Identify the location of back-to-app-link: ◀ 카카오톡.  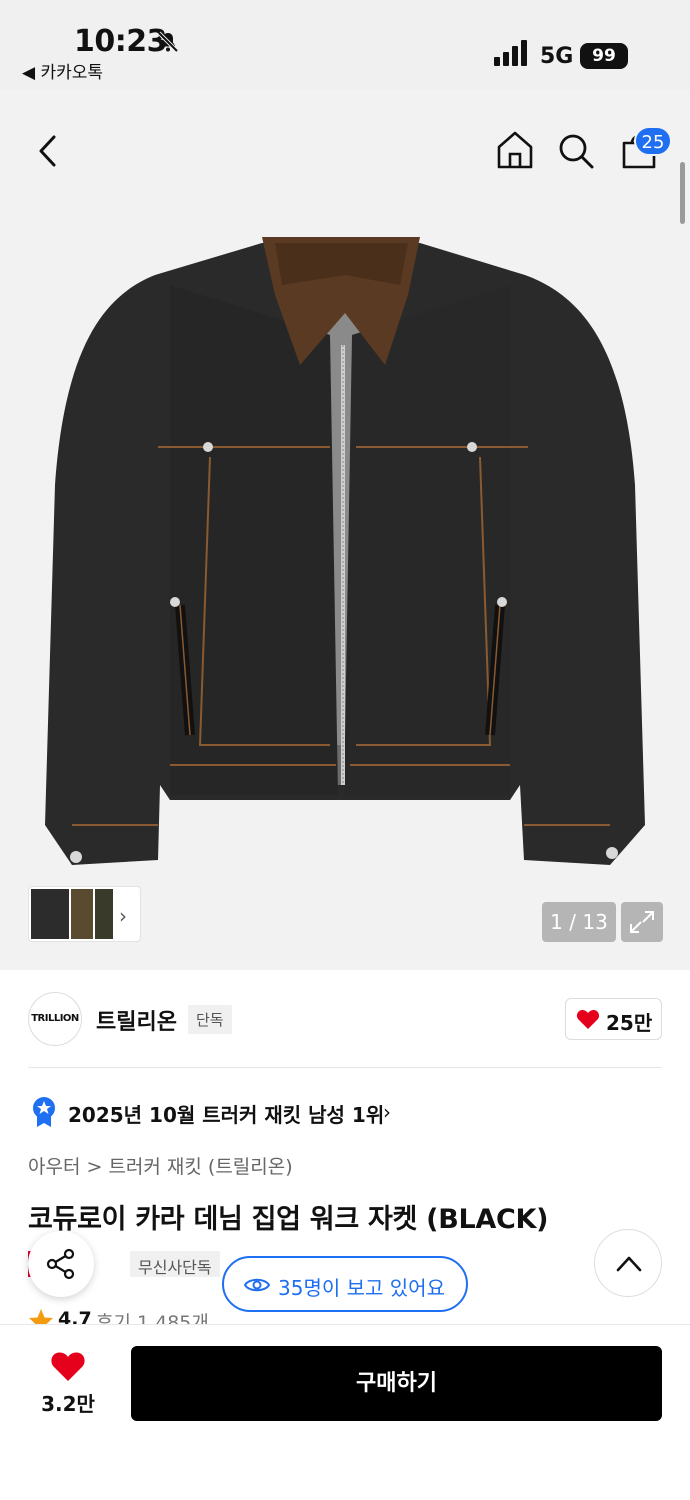
(62, 70).